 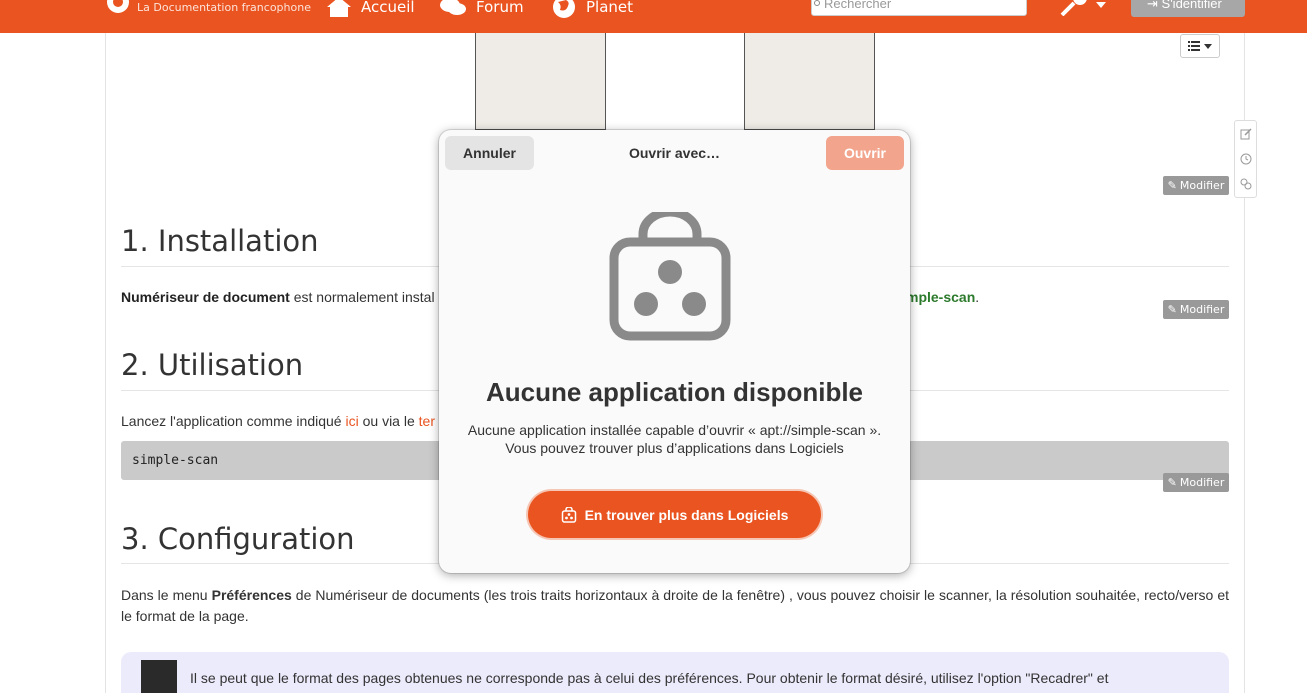 I want to click on config-bold: Préférences, so click(x=251, y=595).